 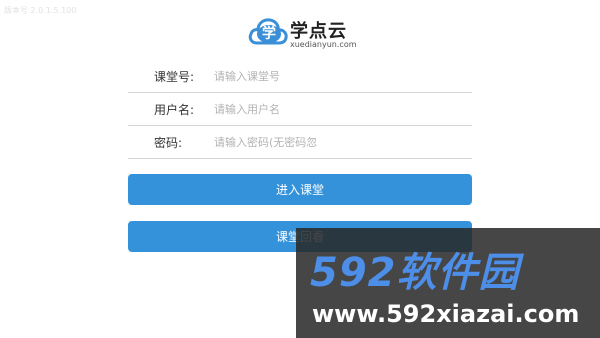 I want to click on brand-domain: xuedianyun.com, so click(x=323, y=44).